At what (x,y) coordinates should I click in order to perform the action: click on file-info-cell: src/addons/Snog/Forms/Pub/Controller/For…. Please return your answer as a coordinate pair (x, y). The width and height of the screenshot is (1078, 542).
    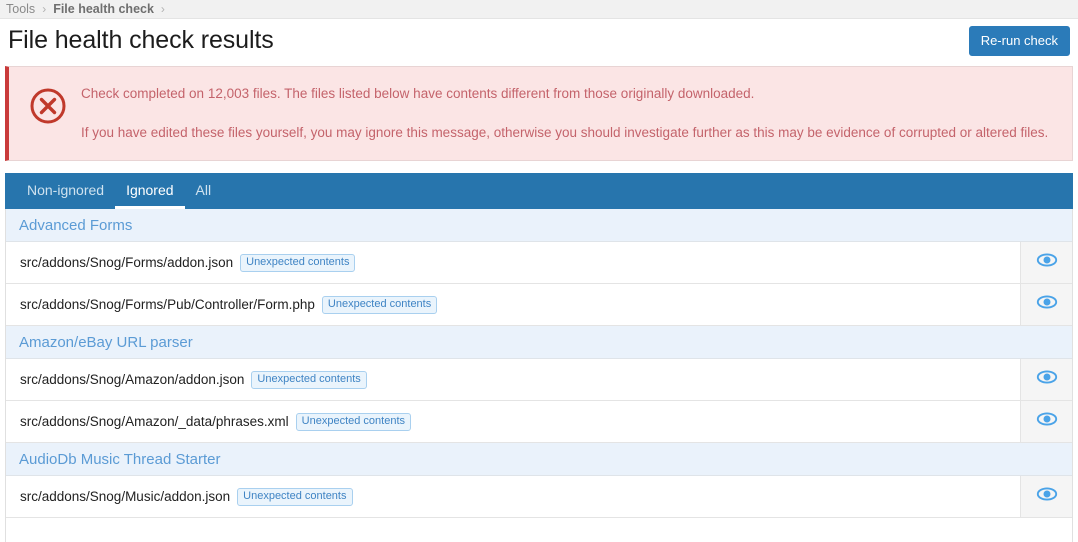
    Looking at the image, I should click on (513, 304).